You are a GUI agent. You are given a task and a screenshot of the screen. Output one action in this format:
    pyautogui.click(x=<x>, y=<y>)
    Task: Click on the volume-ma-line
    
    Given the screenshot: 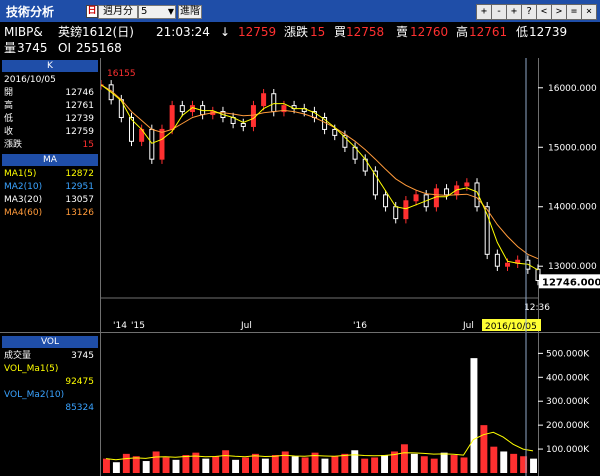 What is the action you would take?
    pyautogui.click(x=319, y=446)
    